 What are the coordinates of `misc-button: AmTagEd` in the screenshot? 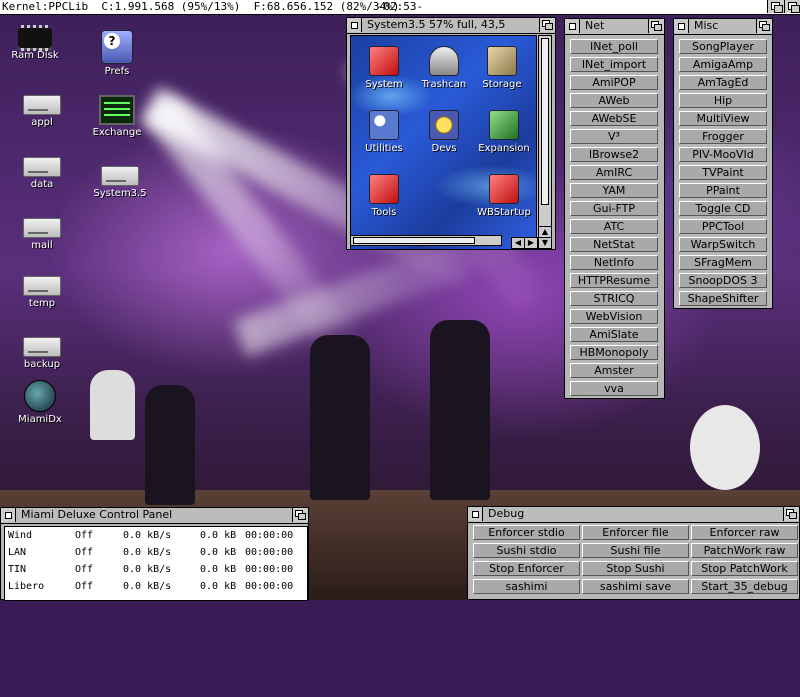 It's located at (723, 82).